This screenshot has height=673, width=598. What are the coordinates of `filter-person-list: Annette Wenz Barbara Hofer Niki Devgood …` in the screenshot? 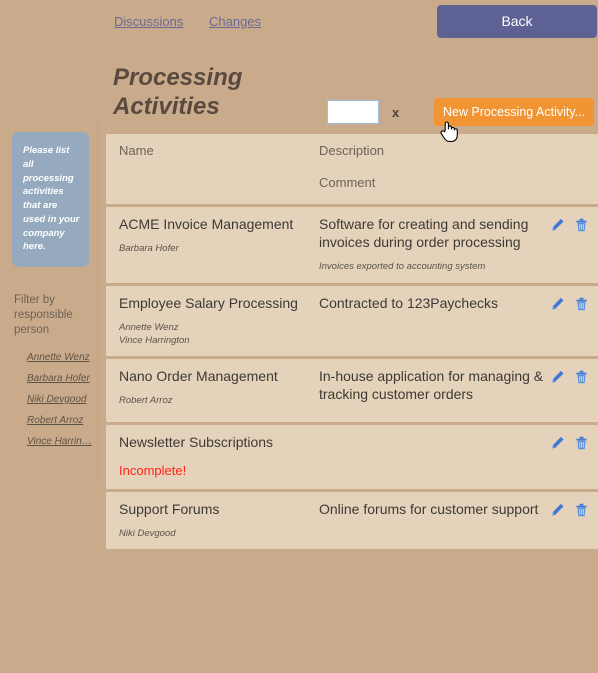 It's located at (48, 399).